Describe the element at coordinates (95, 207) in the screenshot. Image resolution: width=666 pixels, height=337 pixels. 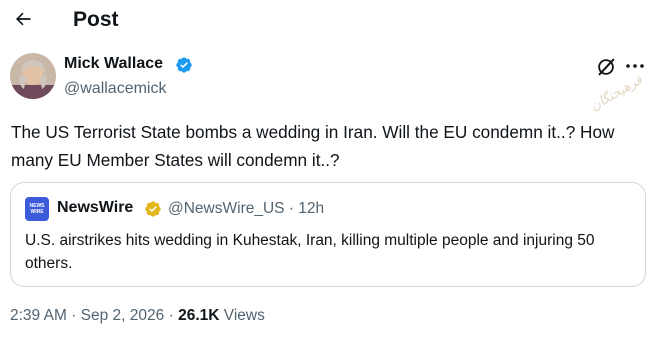
I see `quoted-author-name: NewsWire` at that location.